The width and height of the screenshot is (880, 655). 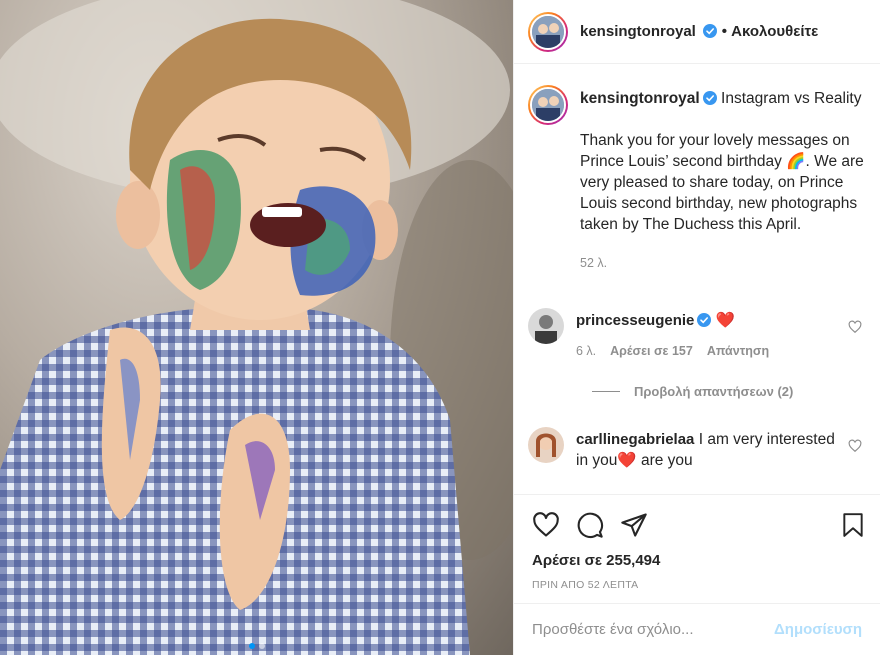 What do you see at coordinates (590, 525) in the screenshot?
I see `comment-icon` at bounding box center [590, 525].